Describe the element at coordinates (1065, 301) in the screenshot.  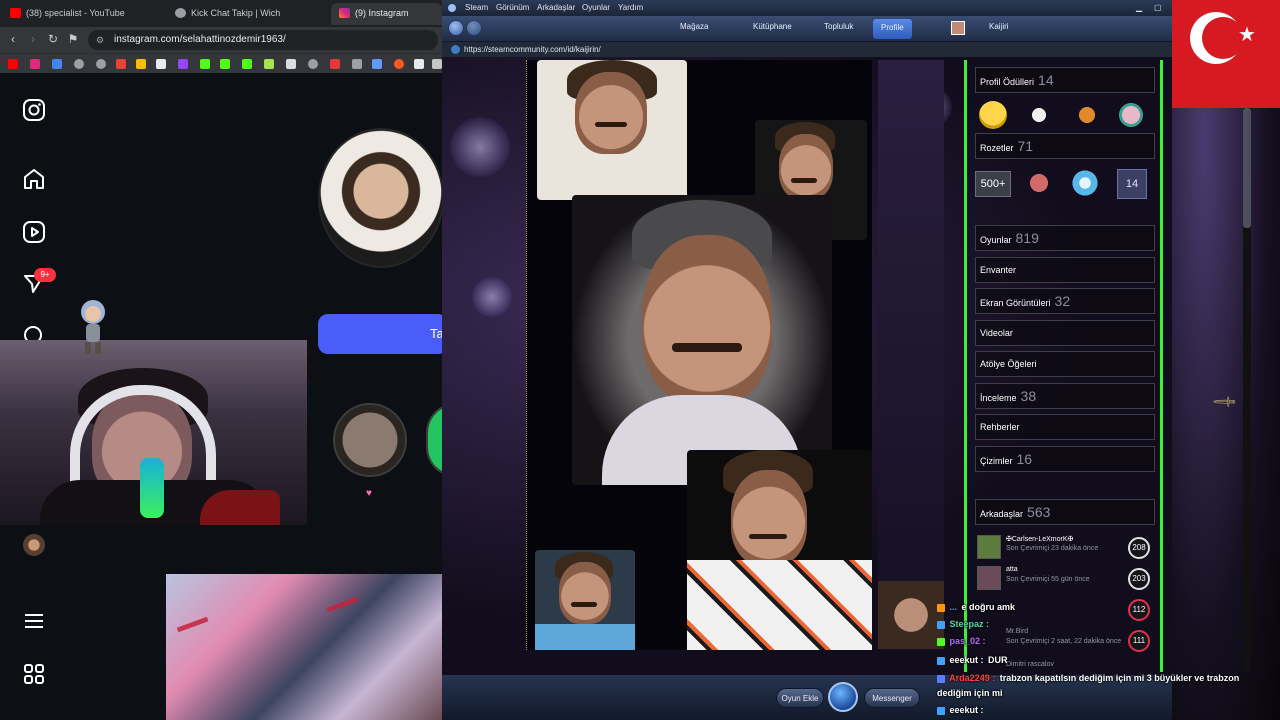
I see `screenshots-link: Ekran Görüntüleri 32` at that location.